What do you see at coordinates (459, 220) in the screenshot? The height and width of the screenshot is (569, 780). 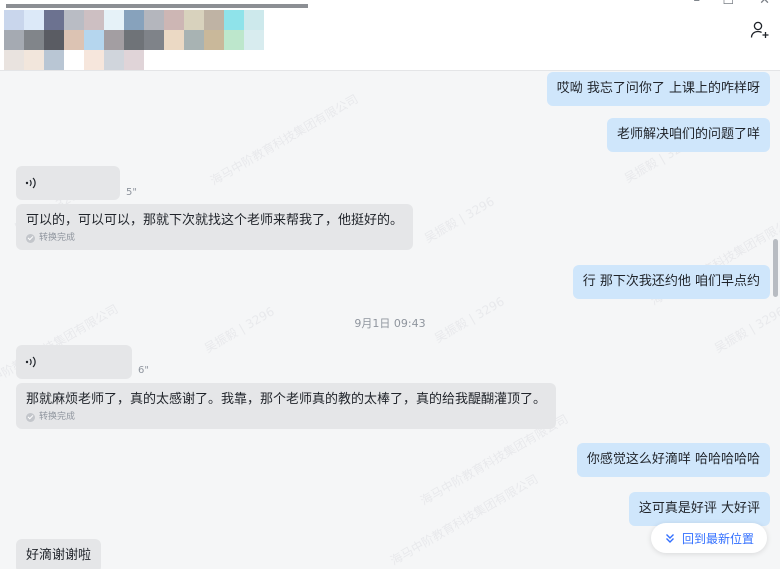 I see `watermark: 吴振毅 | 3296` at bounding box center [459, 220].